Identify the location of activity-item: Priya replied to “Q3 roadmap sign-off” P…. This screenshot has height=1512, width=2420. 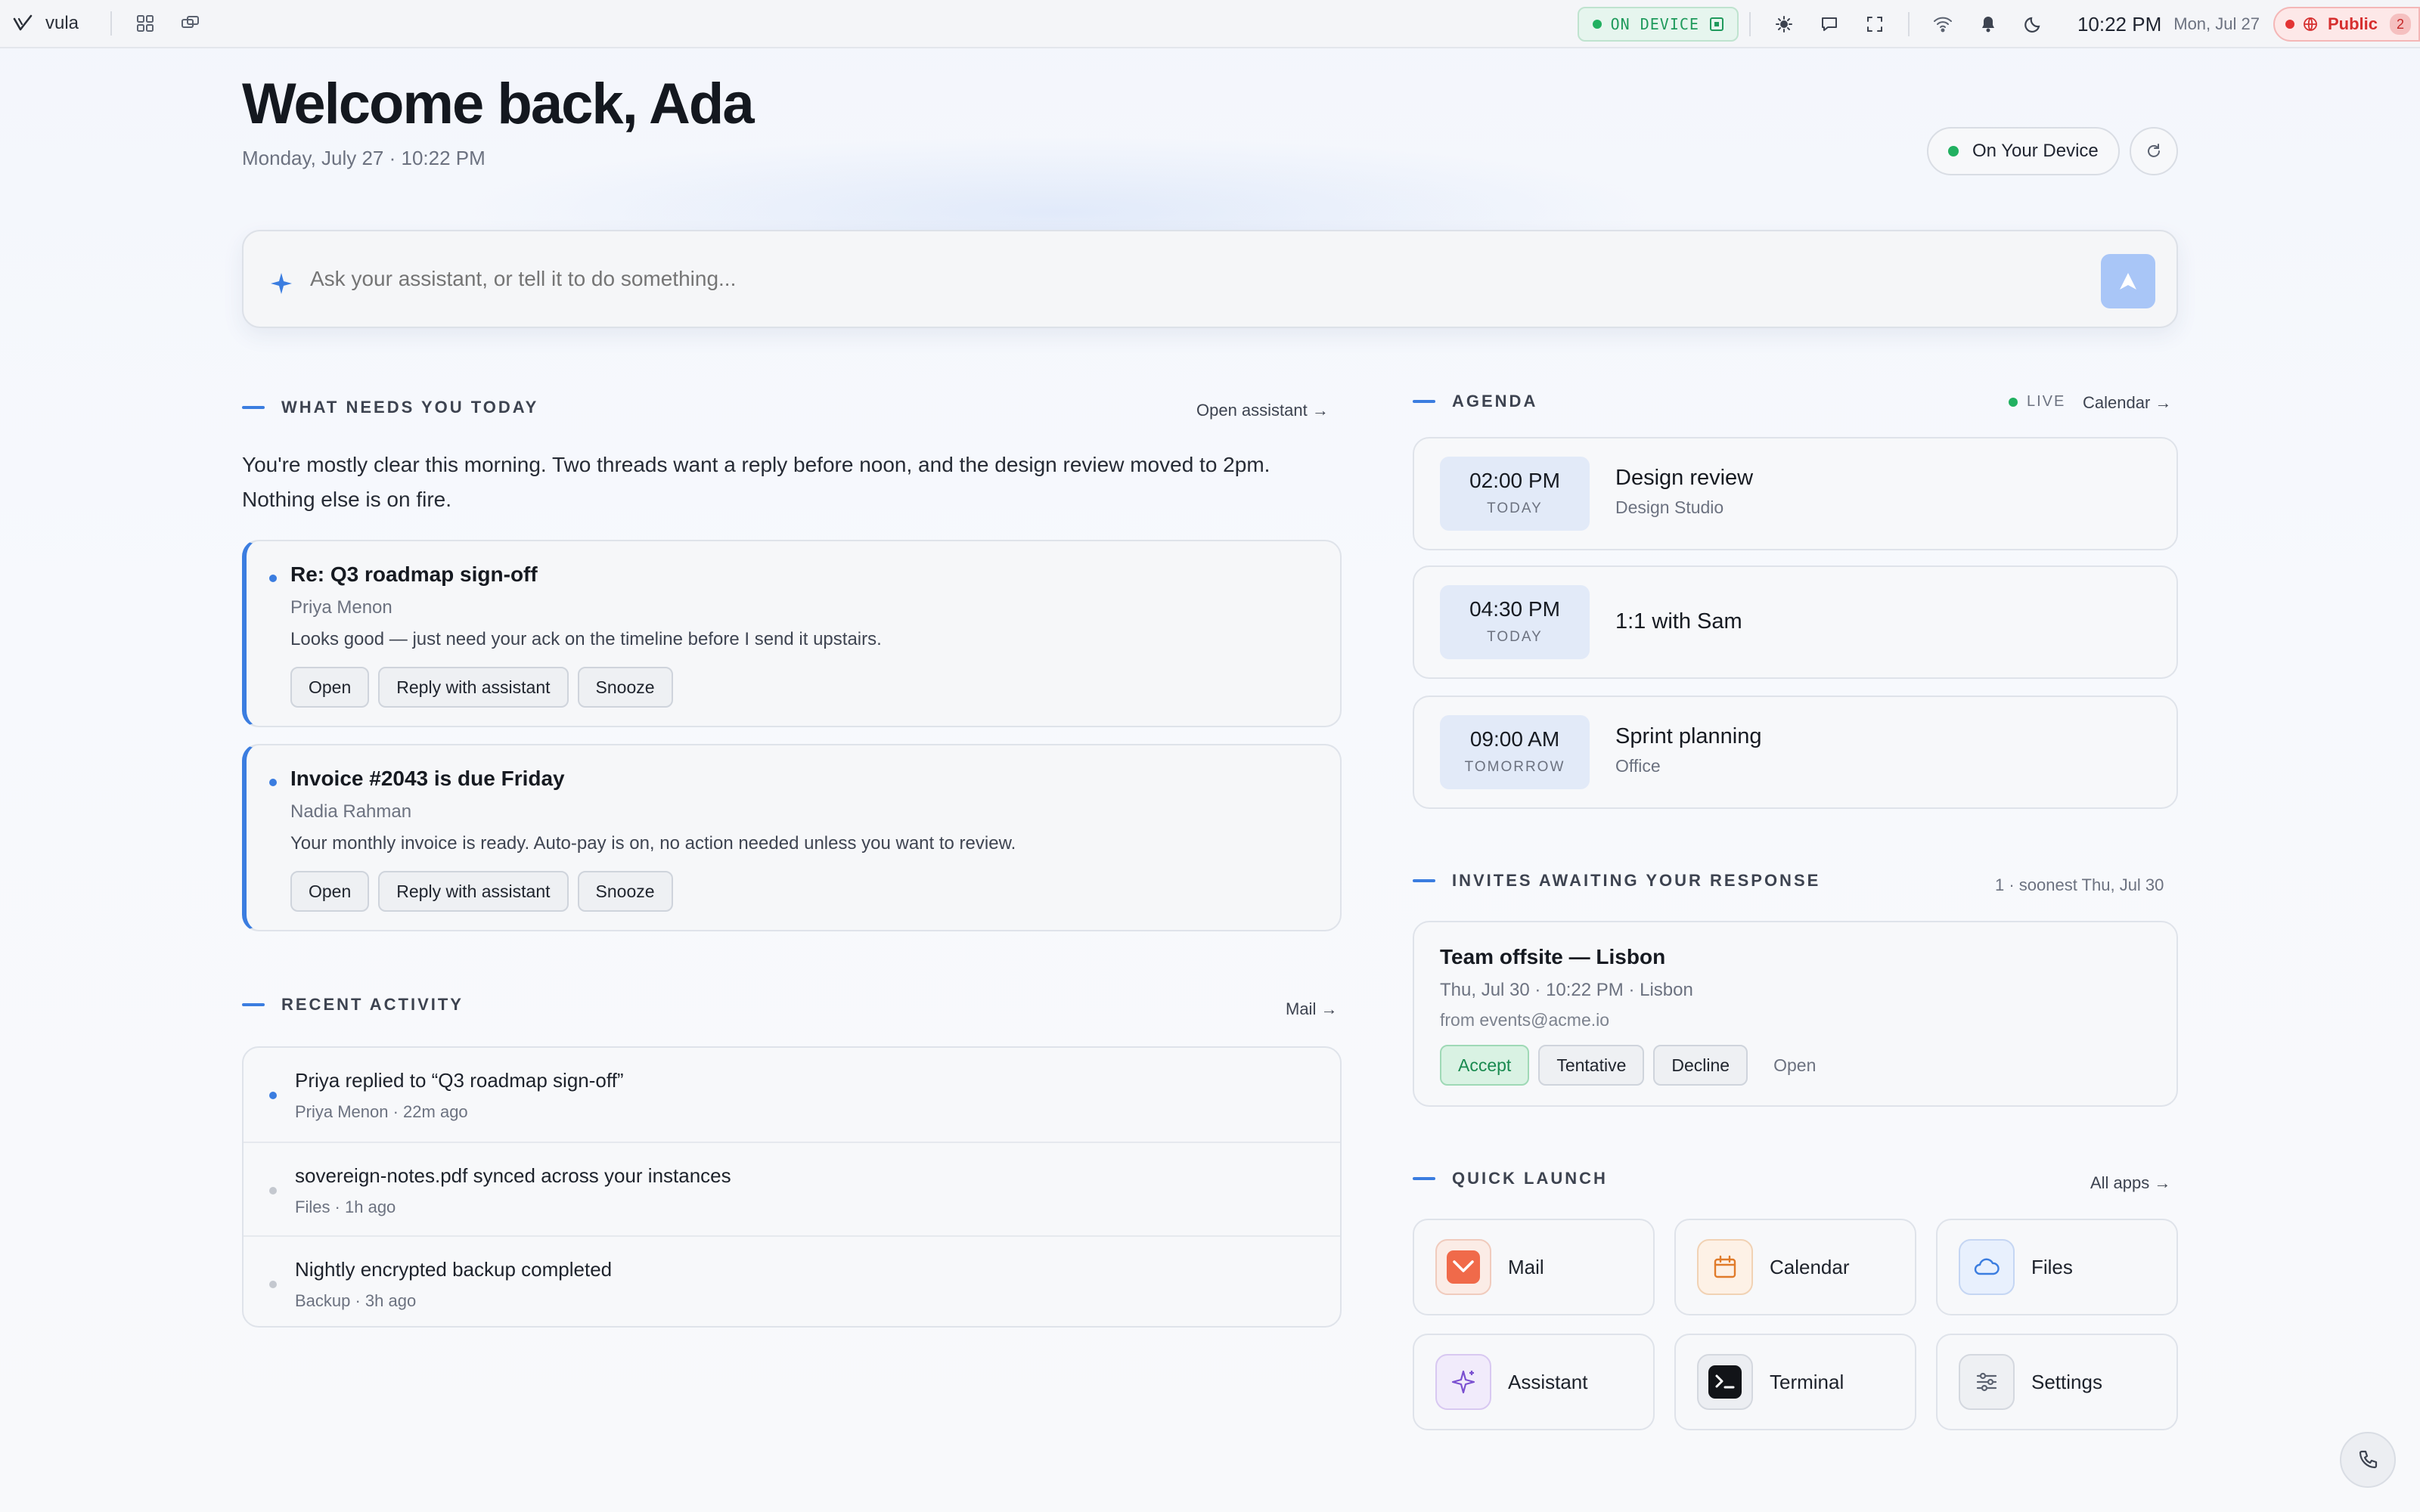
(792, 1095).